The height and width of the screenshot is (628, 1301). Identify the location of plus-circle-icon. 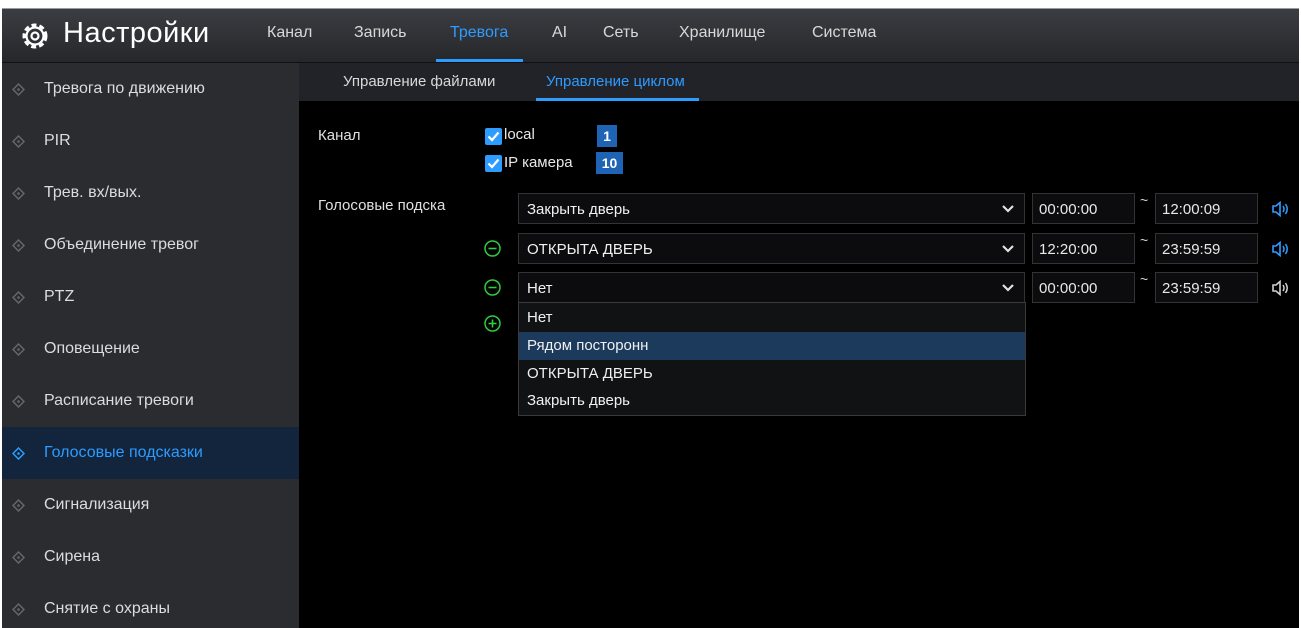
(492, 323).